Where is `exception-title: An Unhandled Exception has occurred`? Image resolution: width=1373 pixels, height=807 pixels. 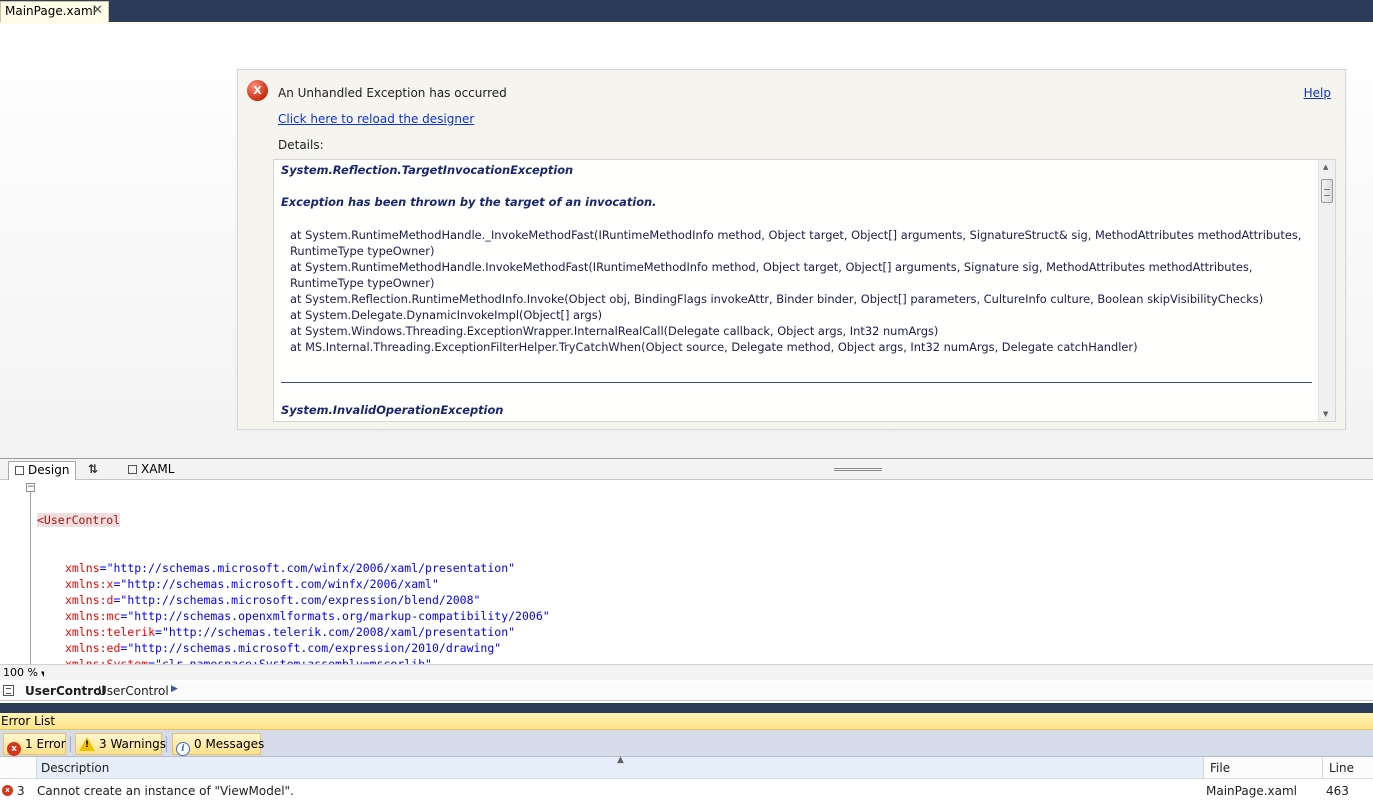
exception-title: An Unhandled Exception has occurred is located at coordinates (392, 93).